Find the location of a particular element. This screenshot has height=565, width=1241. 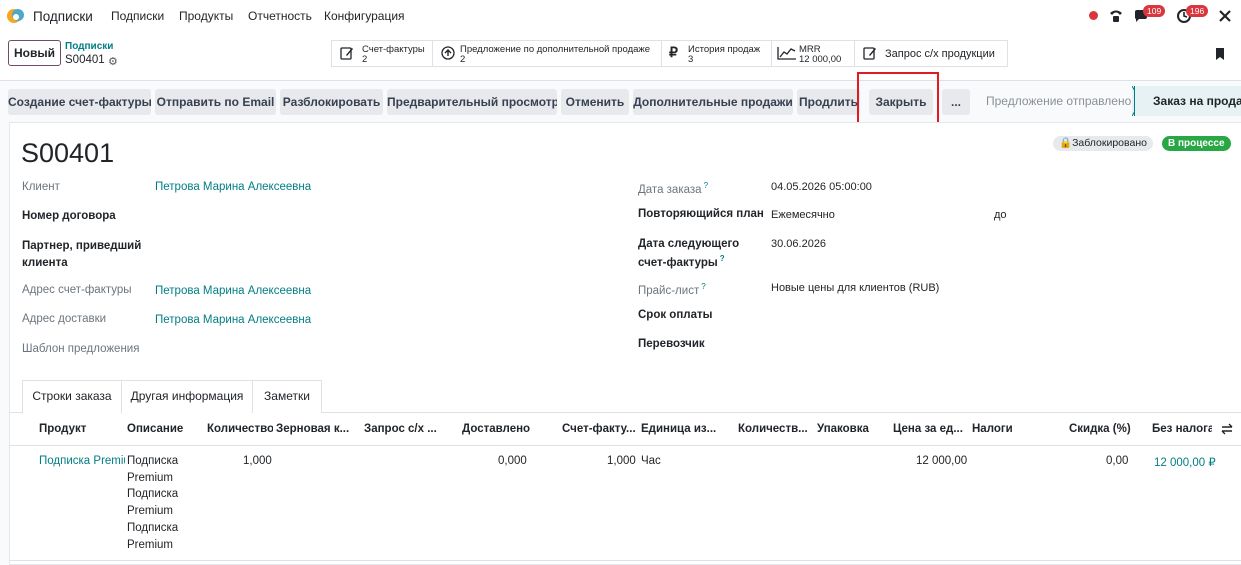

activities-count-badge: 196 is located at coordinates (1197, 11).